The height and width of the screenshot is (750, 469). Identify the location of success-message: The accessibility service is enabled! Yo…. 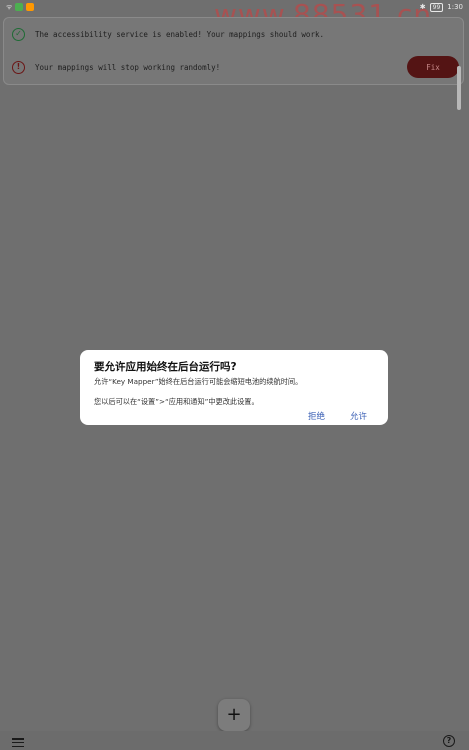
(179, 34).